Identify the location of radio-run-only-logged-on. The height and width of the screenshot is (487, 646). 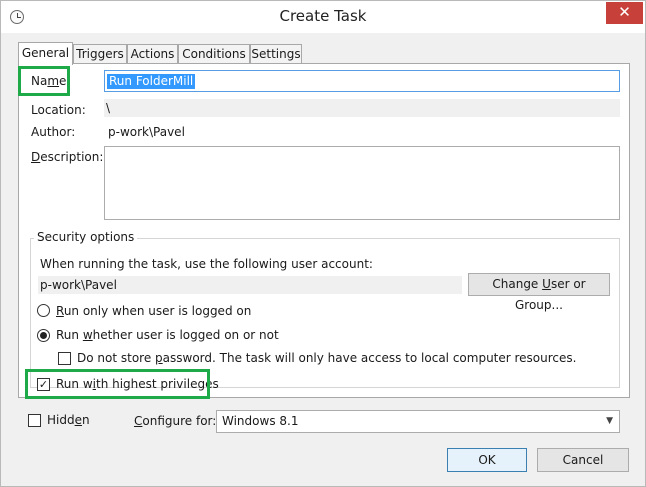
(43, 310).